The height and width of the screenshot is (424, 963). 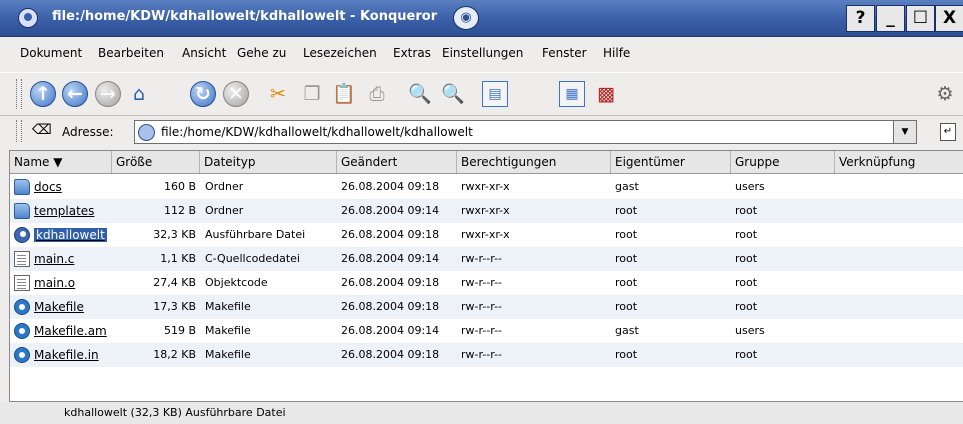 What do you see at coordinates (482, 53) in the screenshot?
I see `menu-einstellungen: Einstellungen` at bounding box center [482, 53].